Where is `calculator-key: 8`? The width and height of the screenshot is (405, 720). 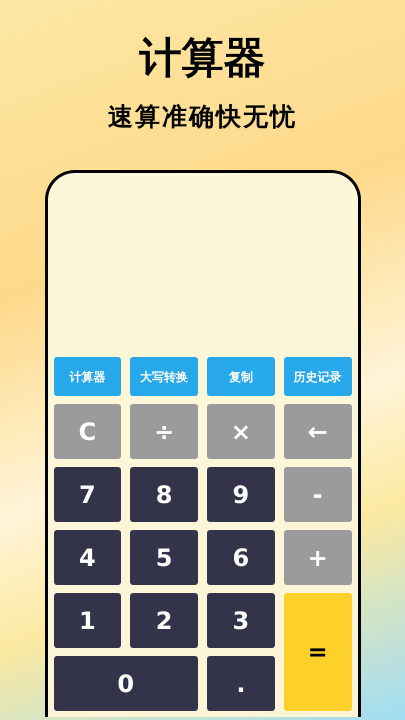
calculator-key: 8 is located at coordinates (164, 494).